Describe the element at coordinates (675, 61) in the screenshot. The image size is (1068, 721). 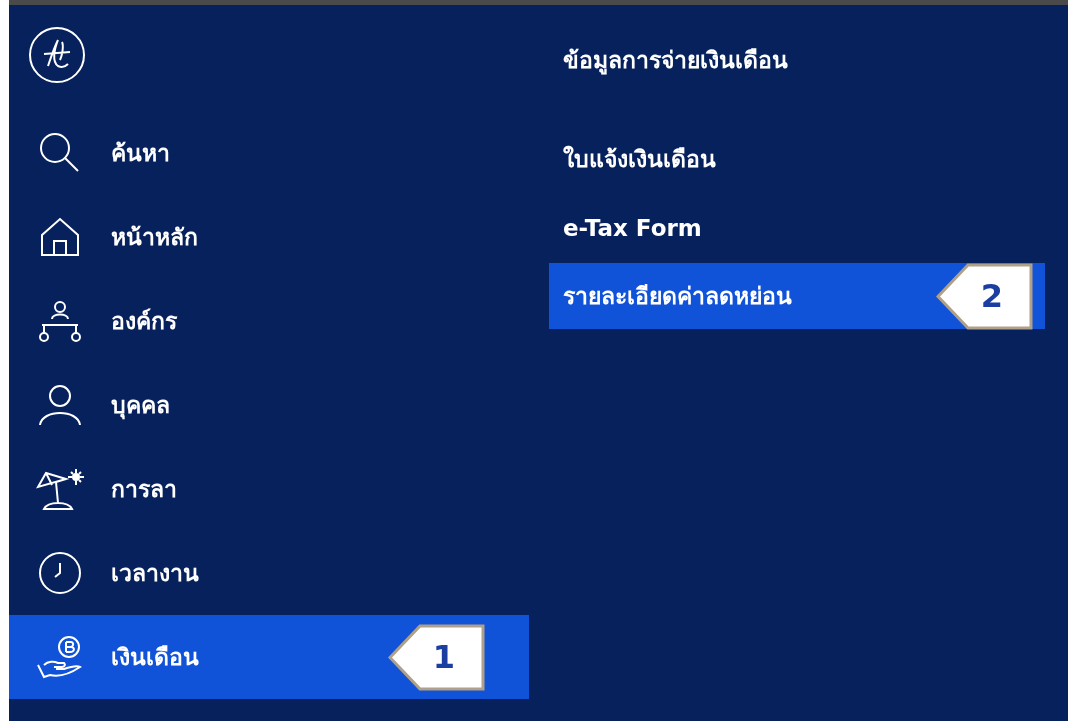
I see `submenu-heading: ข้อมูลการจ่ายเงินเดือน` at that location.